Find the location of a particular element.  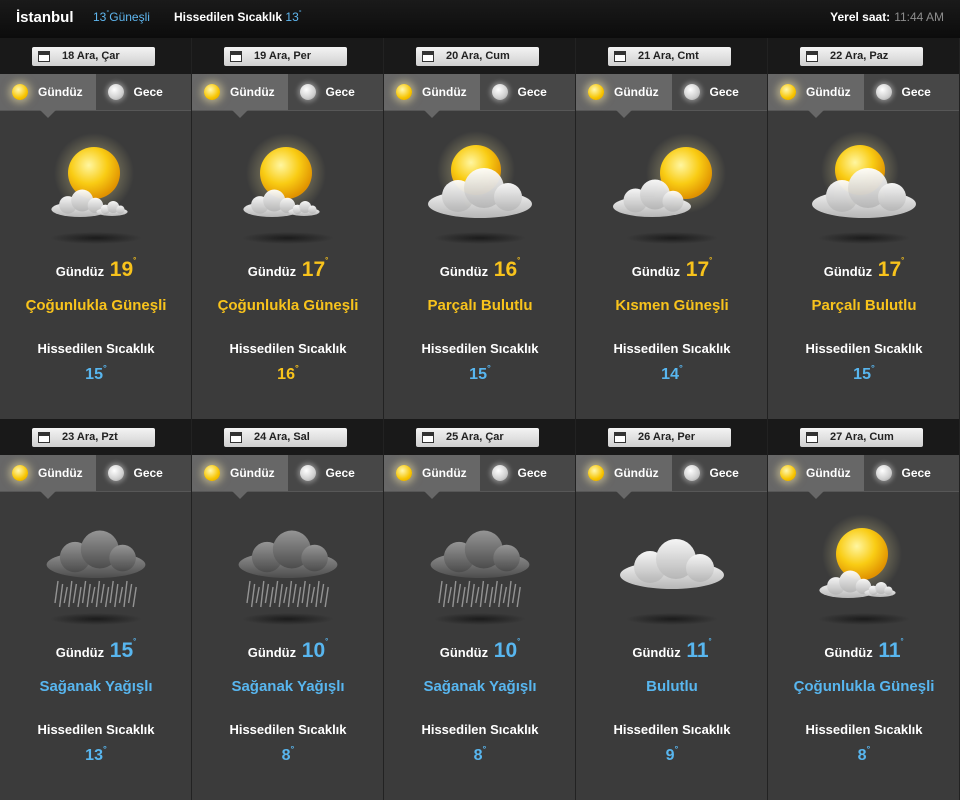

temp-value: 19 is located at coordinates (121, 269).